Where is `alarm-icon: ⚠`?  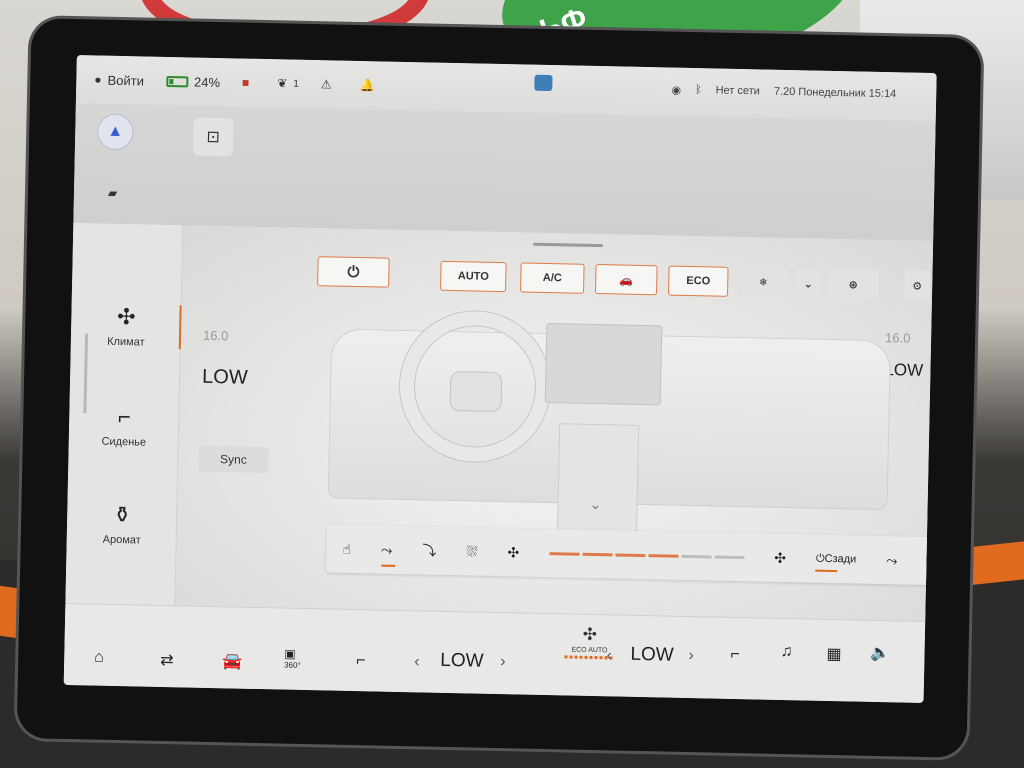
alarm-icon: ⚠ is located at coordinates (326, 84).